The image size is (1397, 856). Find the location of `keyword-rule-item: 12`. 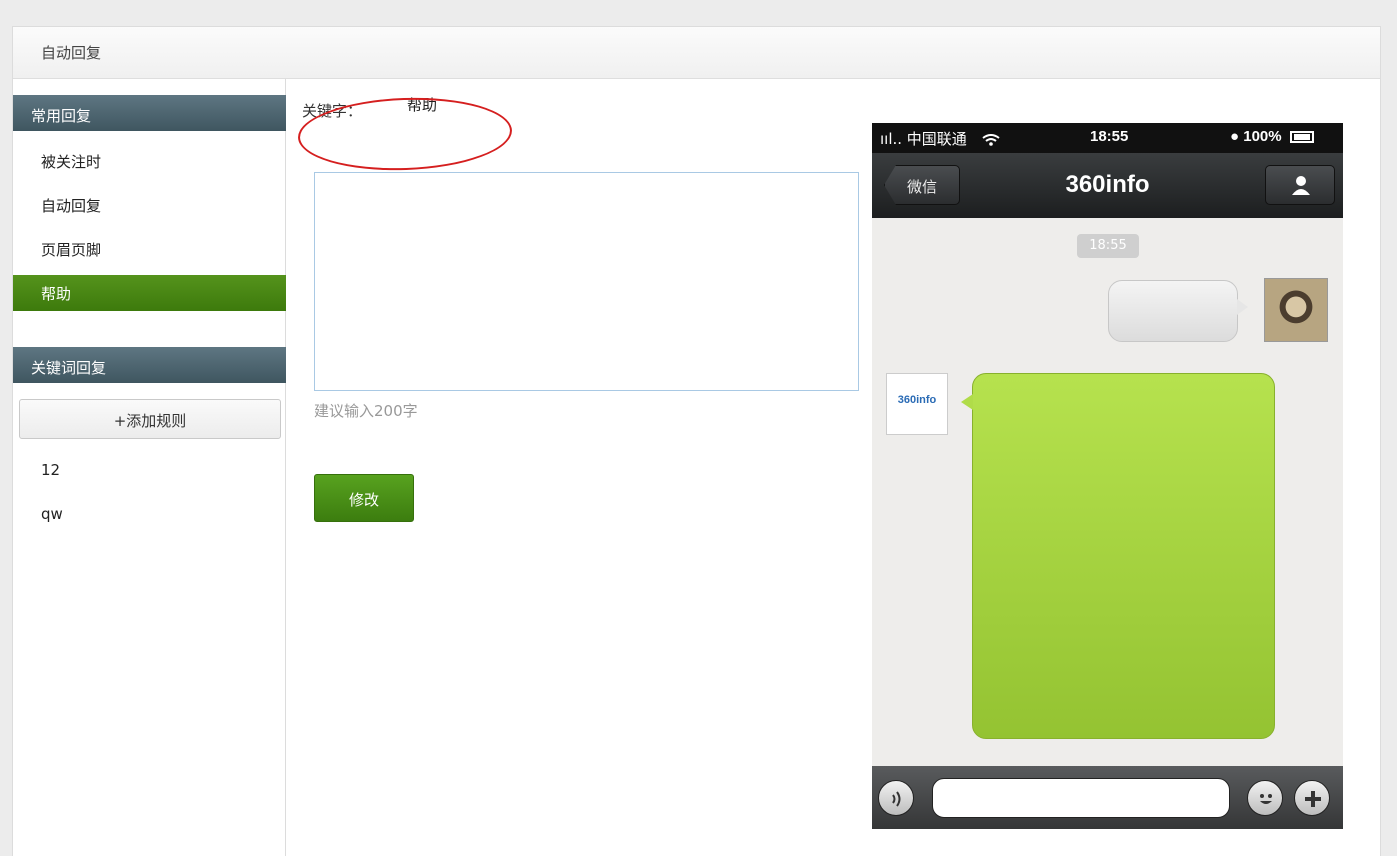

keyword-rule-item: 12 is located at coordinates (149, 471).